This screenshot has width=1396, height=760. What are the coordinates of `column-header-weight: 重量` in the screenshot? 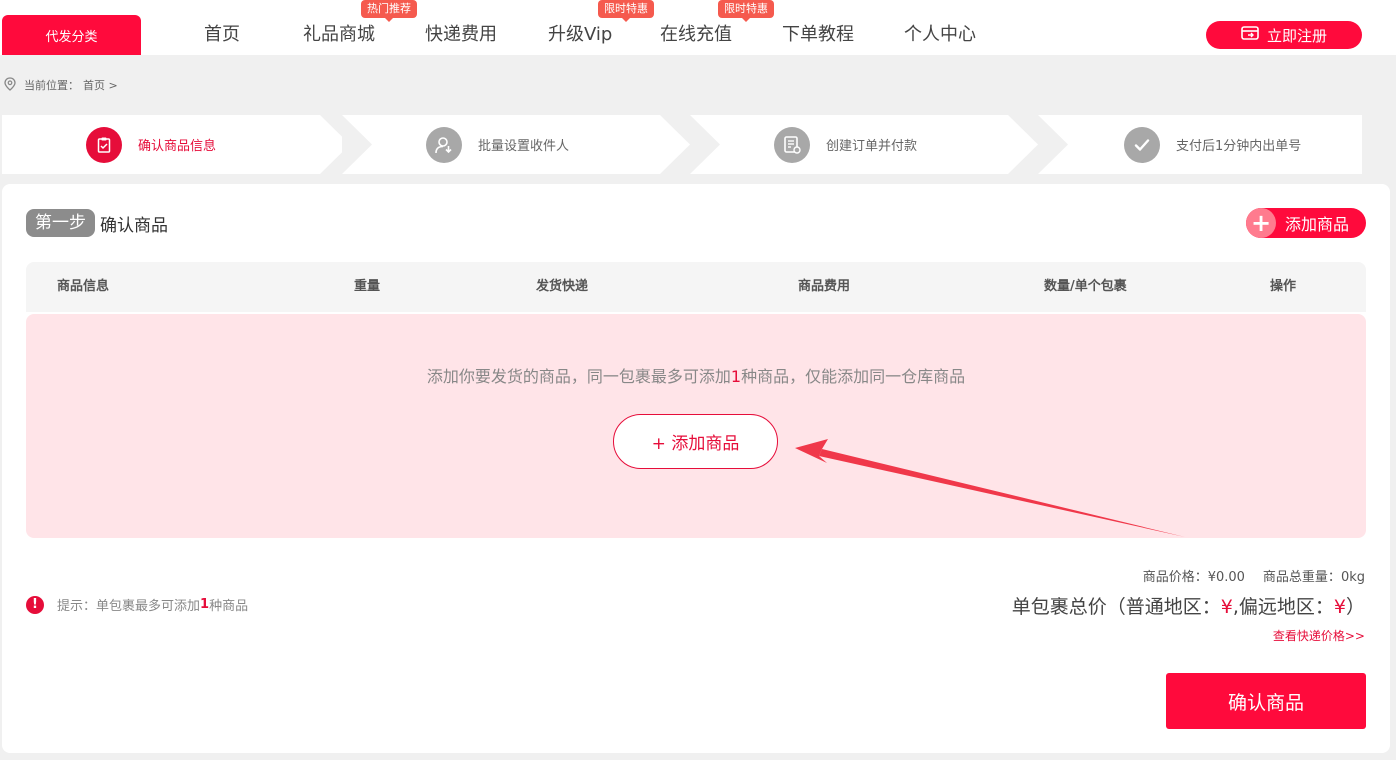 It's located at (367, 286).